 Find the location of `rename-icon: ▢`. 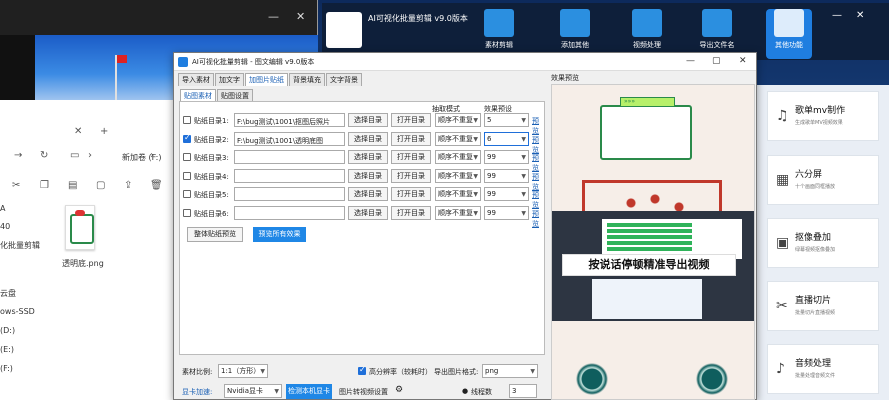

rename-icon: ▢ is located at coordinates (100, 185).